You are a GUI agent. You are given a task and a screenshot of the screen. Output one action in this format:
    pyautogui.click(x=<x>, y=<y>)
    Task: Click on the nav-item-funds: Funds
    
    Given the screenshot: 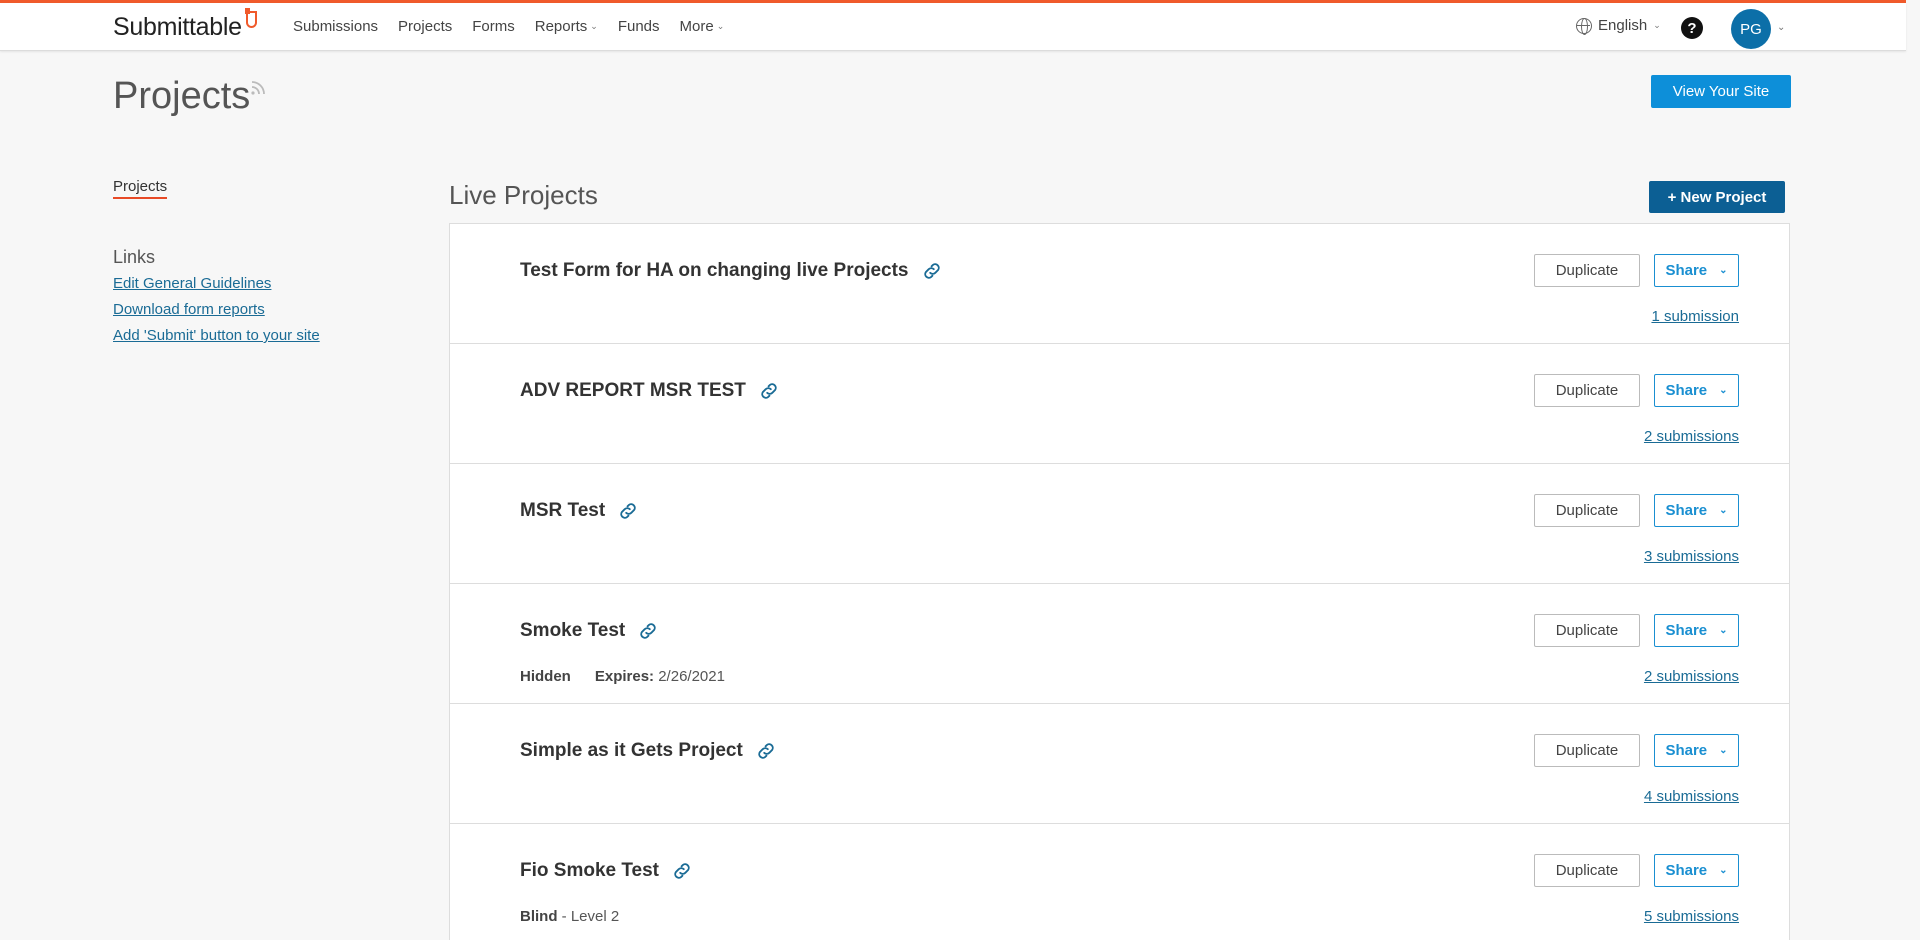 What is the action you would take?
    pyautogui.click(x=639, y=26)
    